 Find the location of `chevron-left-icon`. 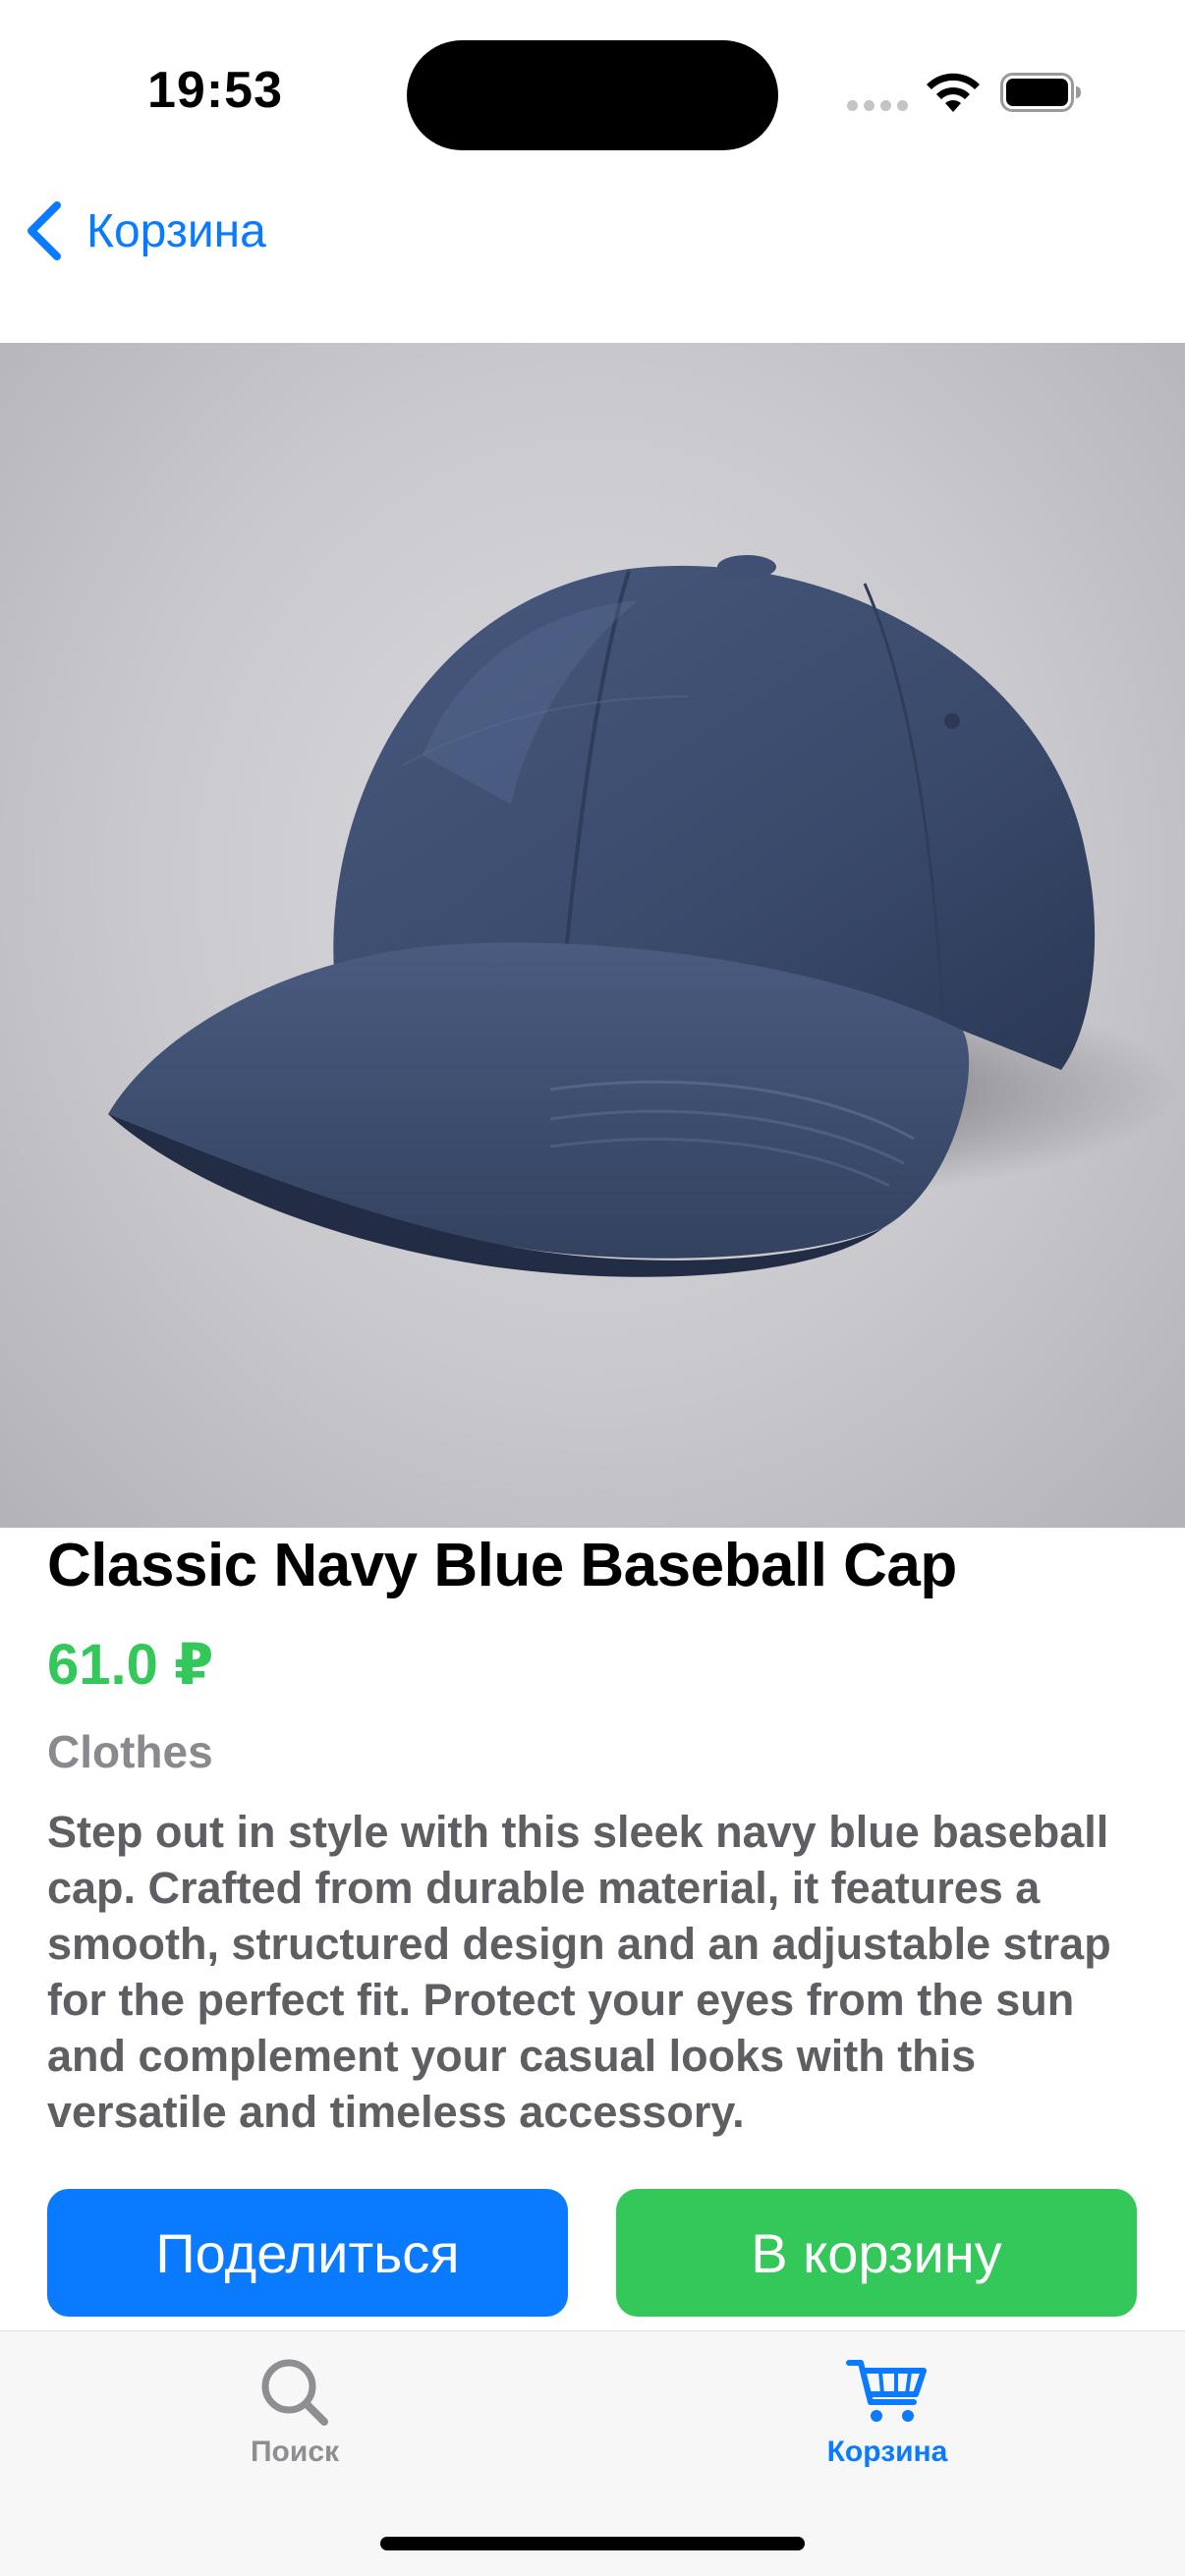

chevron-left-icon is located at coordinates (45, 230).